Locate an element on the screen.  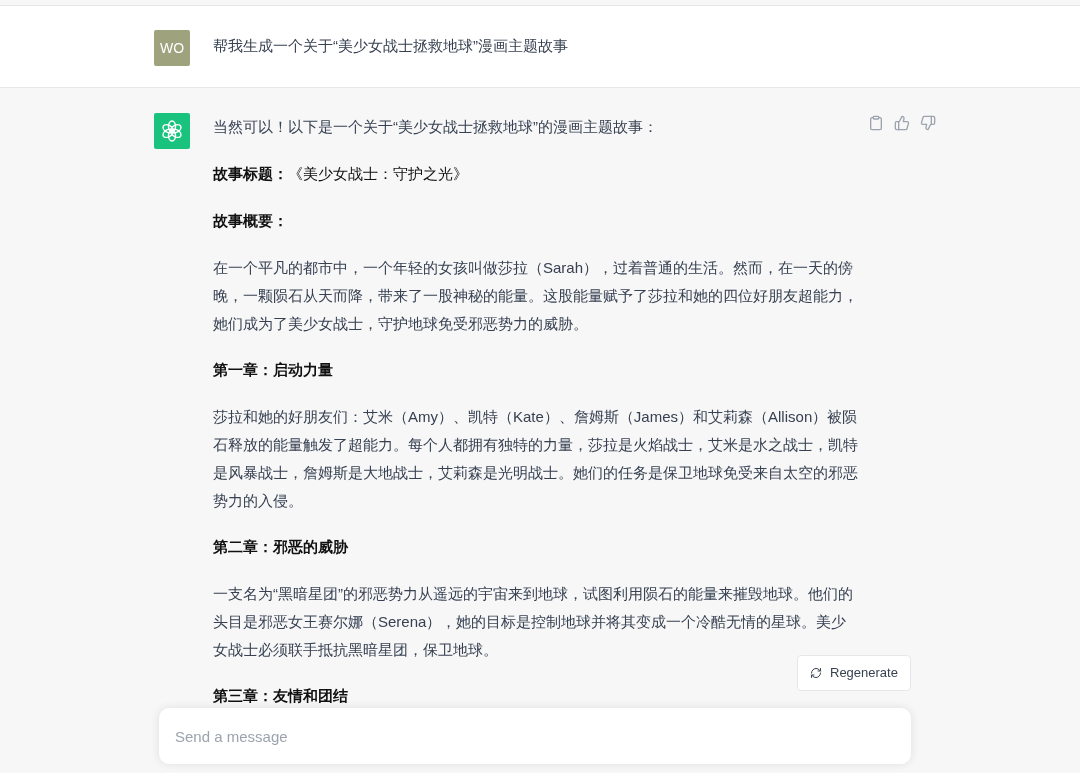
copy-icon is located at coordinates (876, 123).